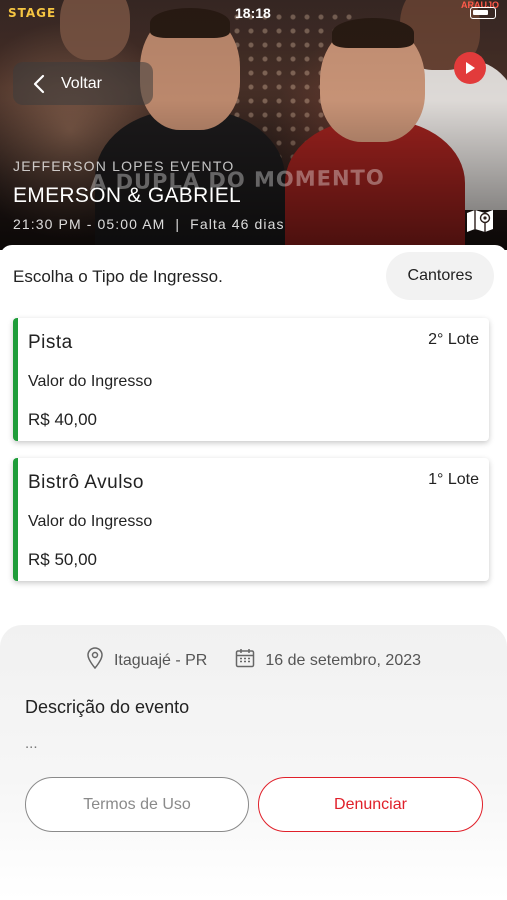 The width and height of the screenshot is (507, 900). Describe the element at coordinates (124, 166) in the screenshot. I see `event-organizer: JEFFERSON LOPES EVENTO` at that location.